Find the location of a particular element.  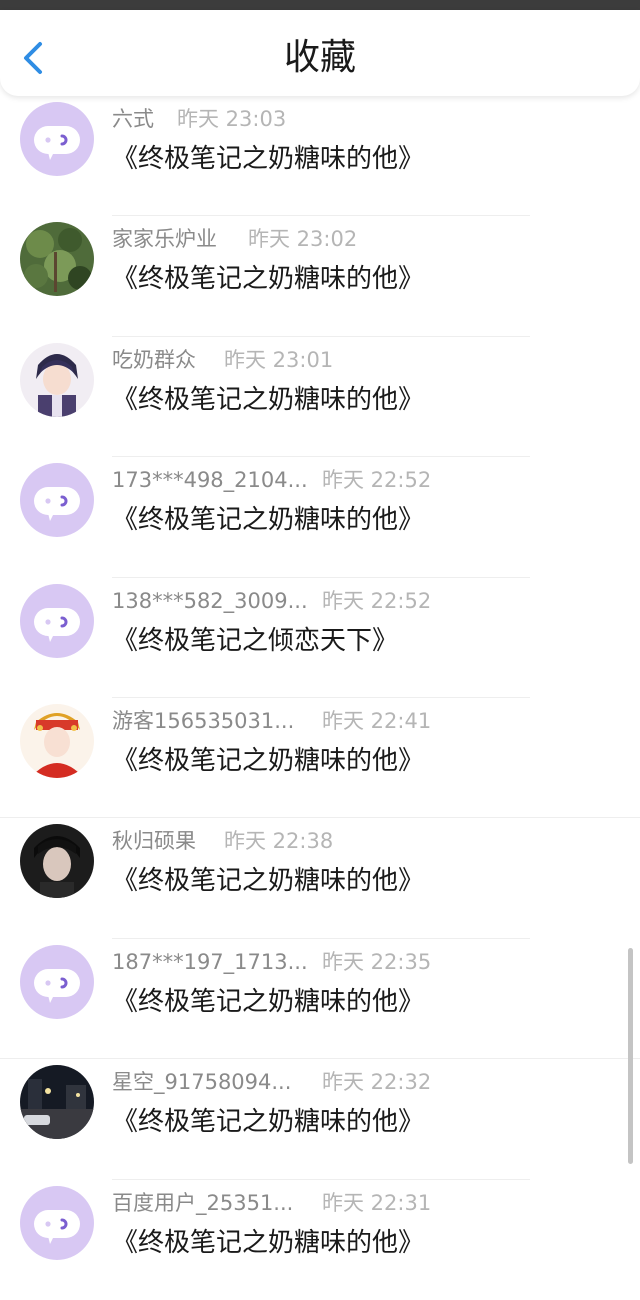

list-item: 家家乐炉业 昨天 23:02 《终极笔记之奶糖味的他》 is located at coordinates (320, 276).